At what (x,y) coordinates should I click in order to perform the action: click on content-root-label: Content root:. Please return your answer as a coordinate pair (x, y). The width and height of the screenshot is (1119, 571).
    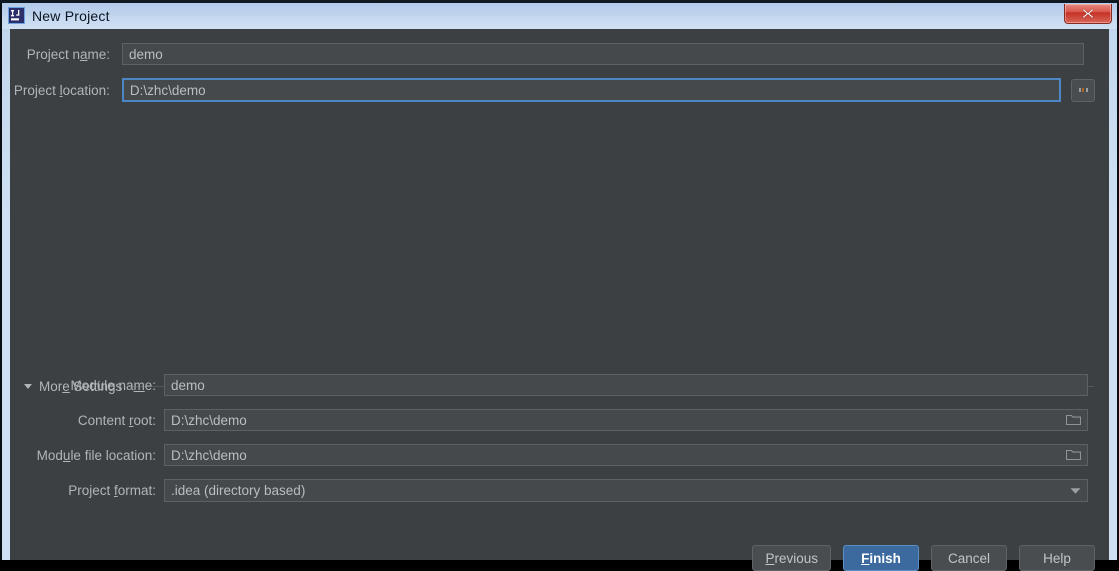
    Looking at the image, I should click on (83, 420).